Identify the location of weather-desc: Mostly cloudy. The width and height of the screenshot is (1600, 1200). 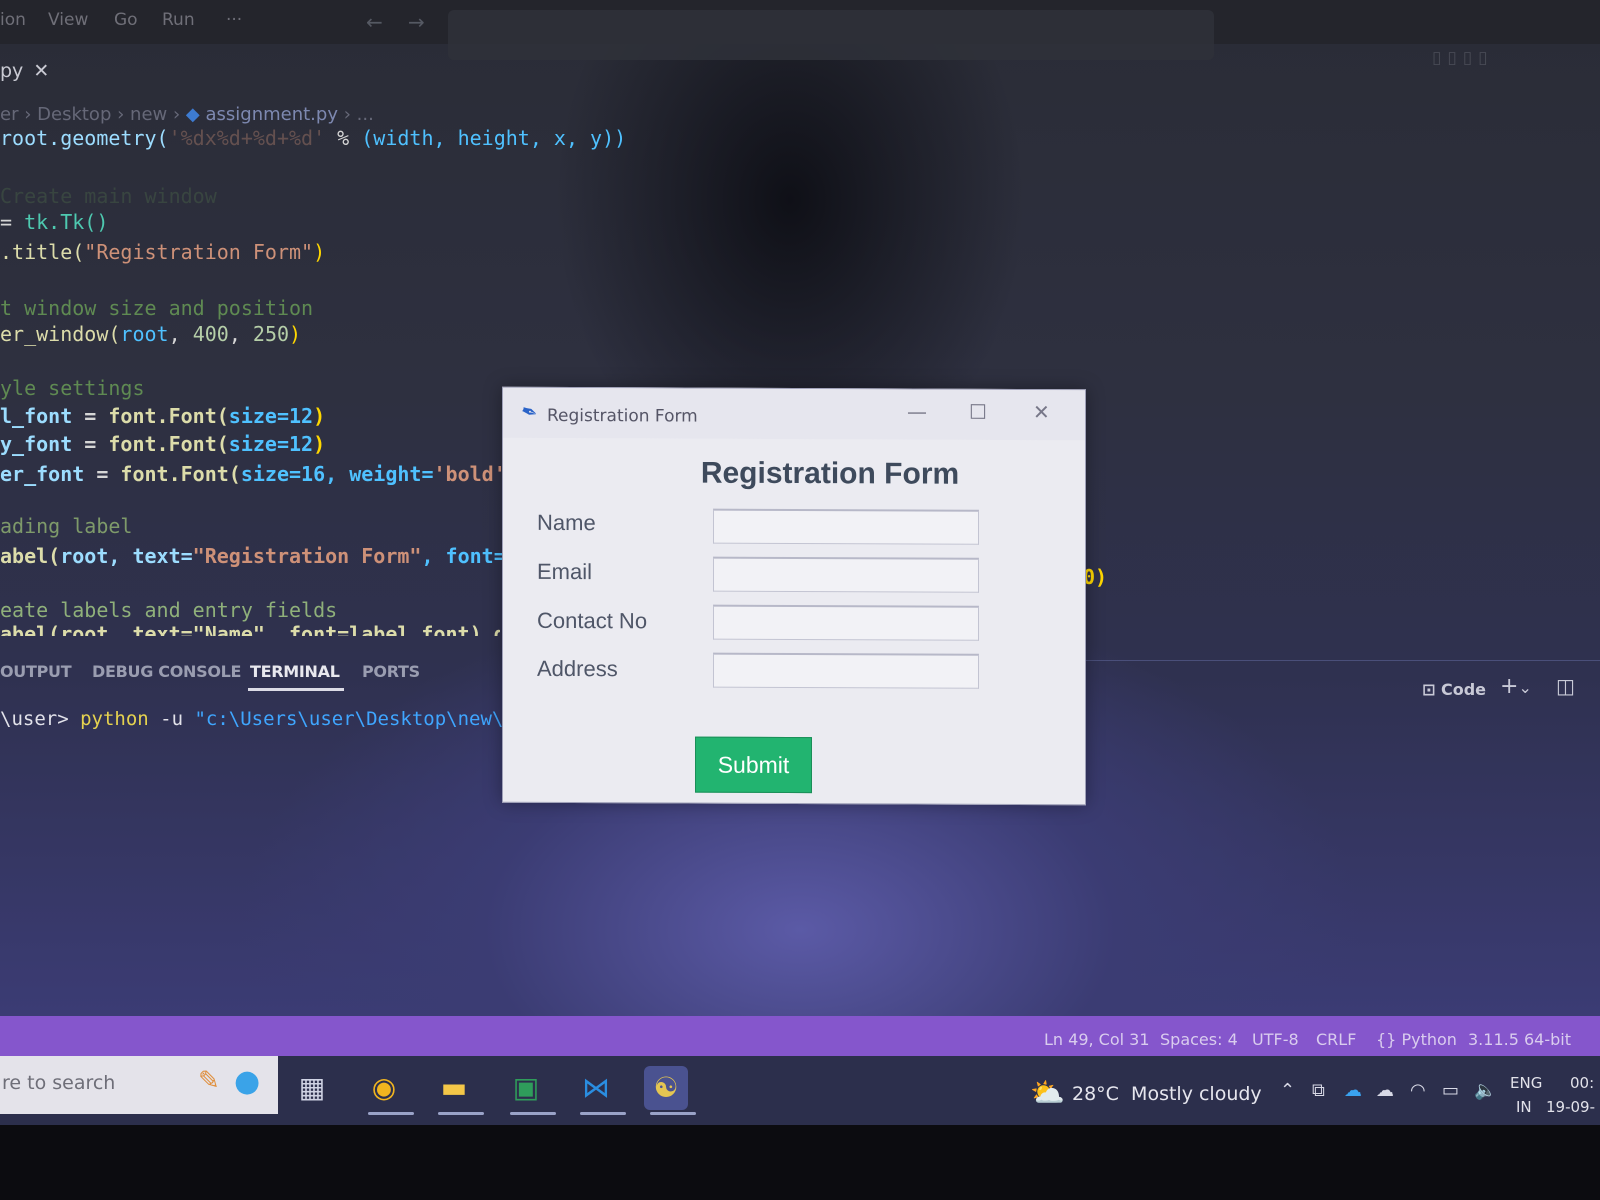
(1196, 1094).